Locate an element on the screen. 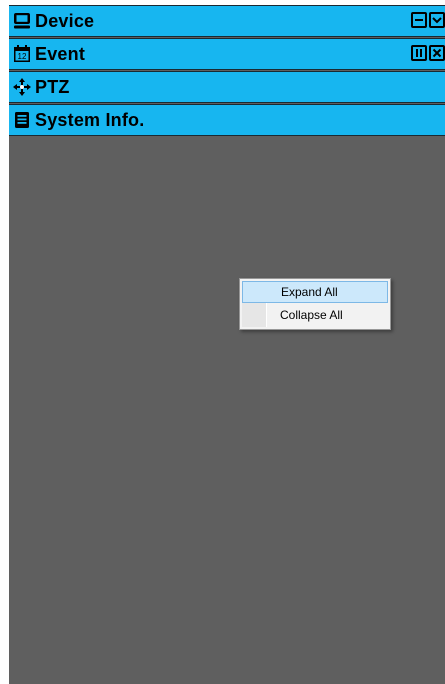 The height and width of the screenshot is (684, 445). monitor-icon is located at coordinates (22, 21).